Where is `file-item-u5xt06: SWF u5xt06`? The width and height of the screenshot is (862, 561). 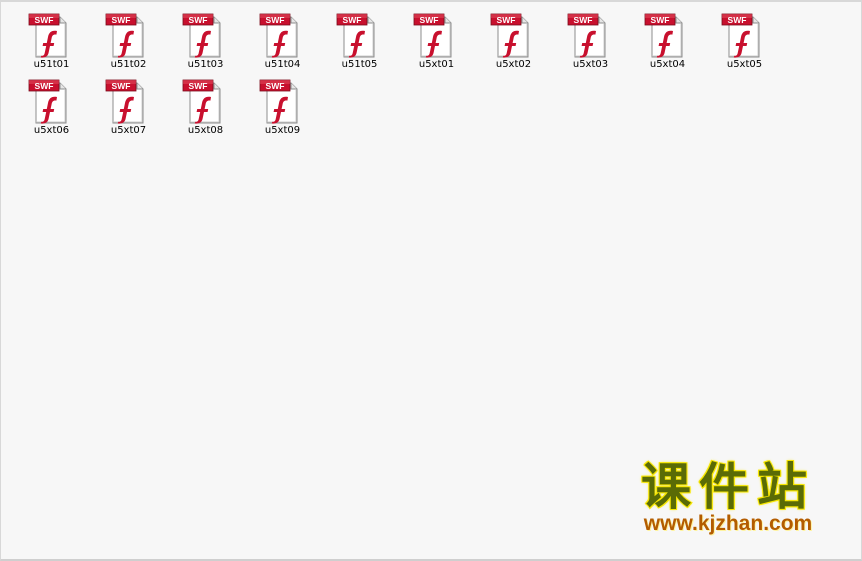
file-item-u5xt06: SWF u5xt06 is located at coordinates (51, 107).